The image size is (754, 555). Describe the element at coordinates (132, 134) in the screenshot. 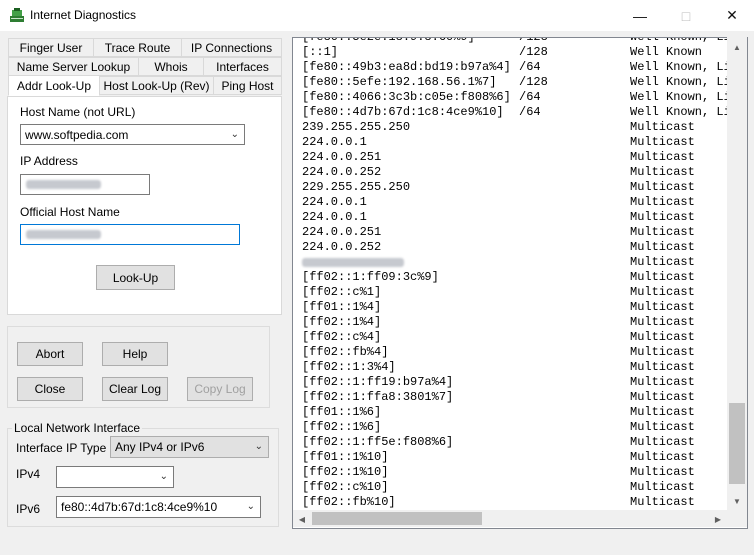

I see `host-name-combobox: www.softpedia.com ⌄` at that location.